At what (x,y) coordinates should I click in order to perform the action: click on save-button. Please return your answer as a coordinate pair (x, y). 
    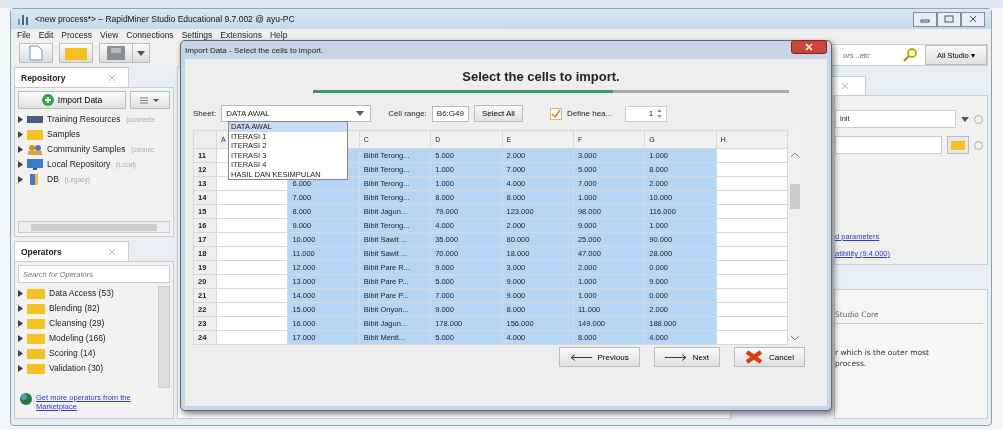
    Looking at the image, I should click on (116, 53).